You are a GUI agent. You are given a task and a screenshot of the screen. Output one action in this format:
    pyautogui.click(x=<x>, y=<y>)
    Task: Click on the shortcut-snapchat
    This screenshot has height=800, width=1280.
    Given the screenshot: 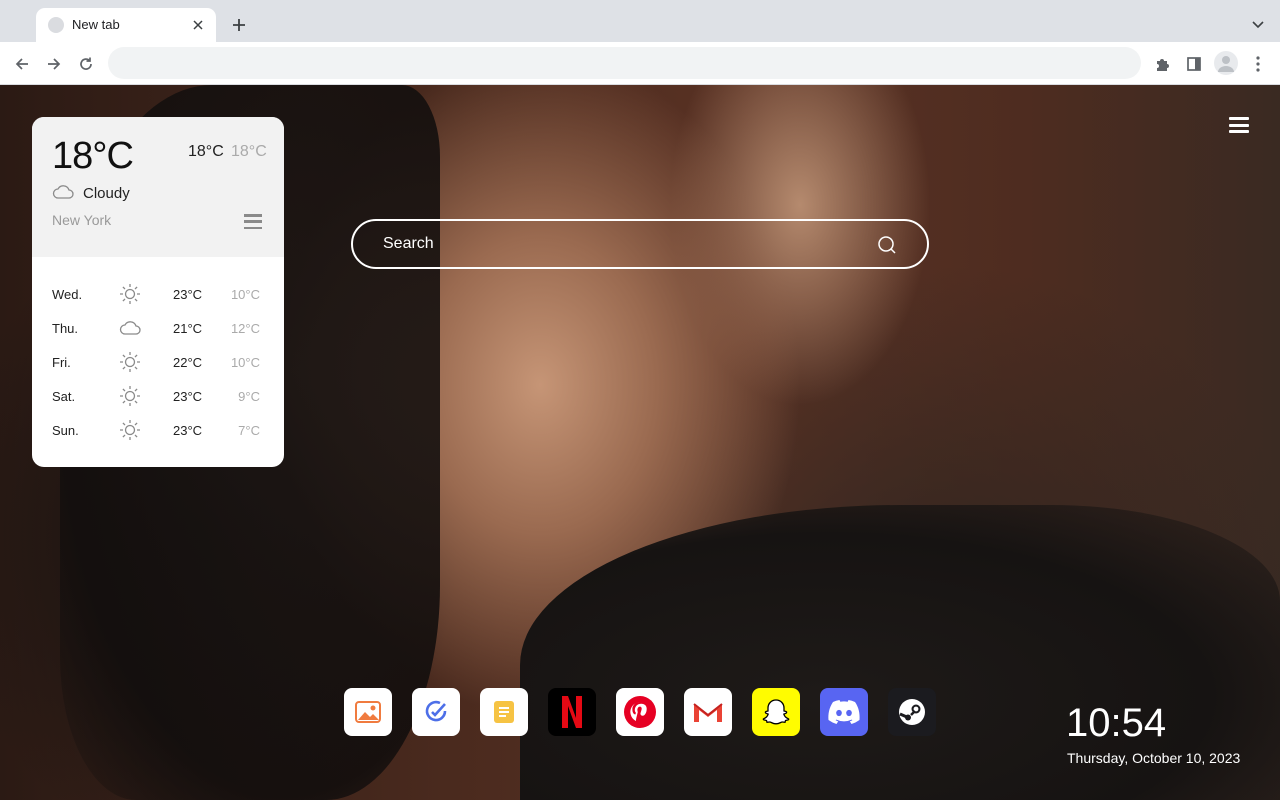 What is the action you would take?
    pyautogui.click(x=776, y=712)
    